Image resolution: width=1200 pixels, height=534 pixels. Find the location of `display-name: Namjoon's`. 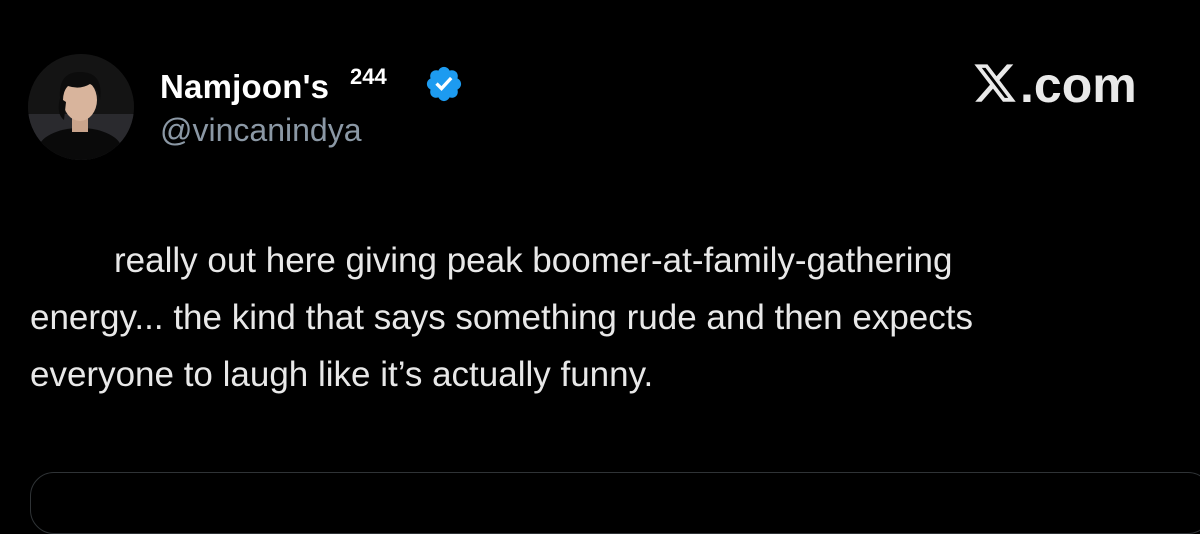

display-name: Namjoon's is located at coordinates (244, 87).